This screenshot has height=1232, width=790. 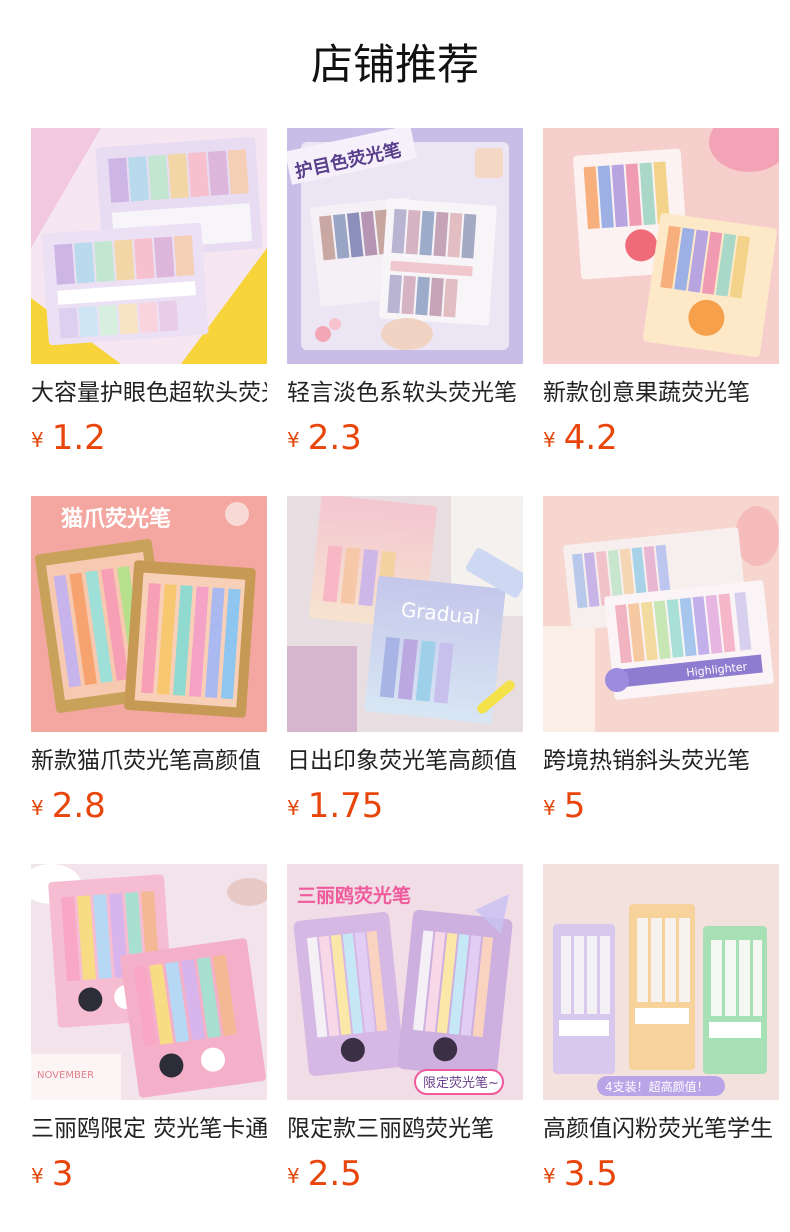 I want to click on product-card: 猫爪荧光笔 新款猫爪荧光笔高颜值 ¥ 2.8, so click(x=149, y=680).